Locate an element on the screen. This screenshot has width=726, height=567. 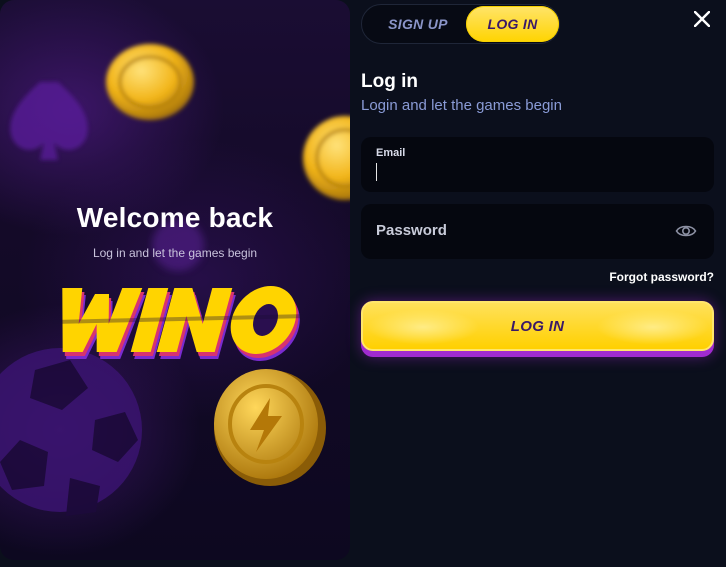
auth-tabs: SIGN UP LOG IN is located at coordinates (460, 24).